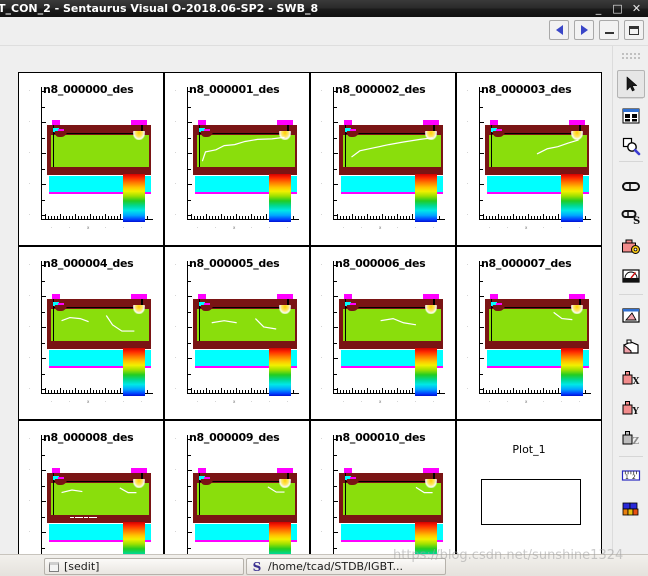 The width and height of the screenshot is (648, 576). I want to click on ruler-tool: 12, so click(631, 476).